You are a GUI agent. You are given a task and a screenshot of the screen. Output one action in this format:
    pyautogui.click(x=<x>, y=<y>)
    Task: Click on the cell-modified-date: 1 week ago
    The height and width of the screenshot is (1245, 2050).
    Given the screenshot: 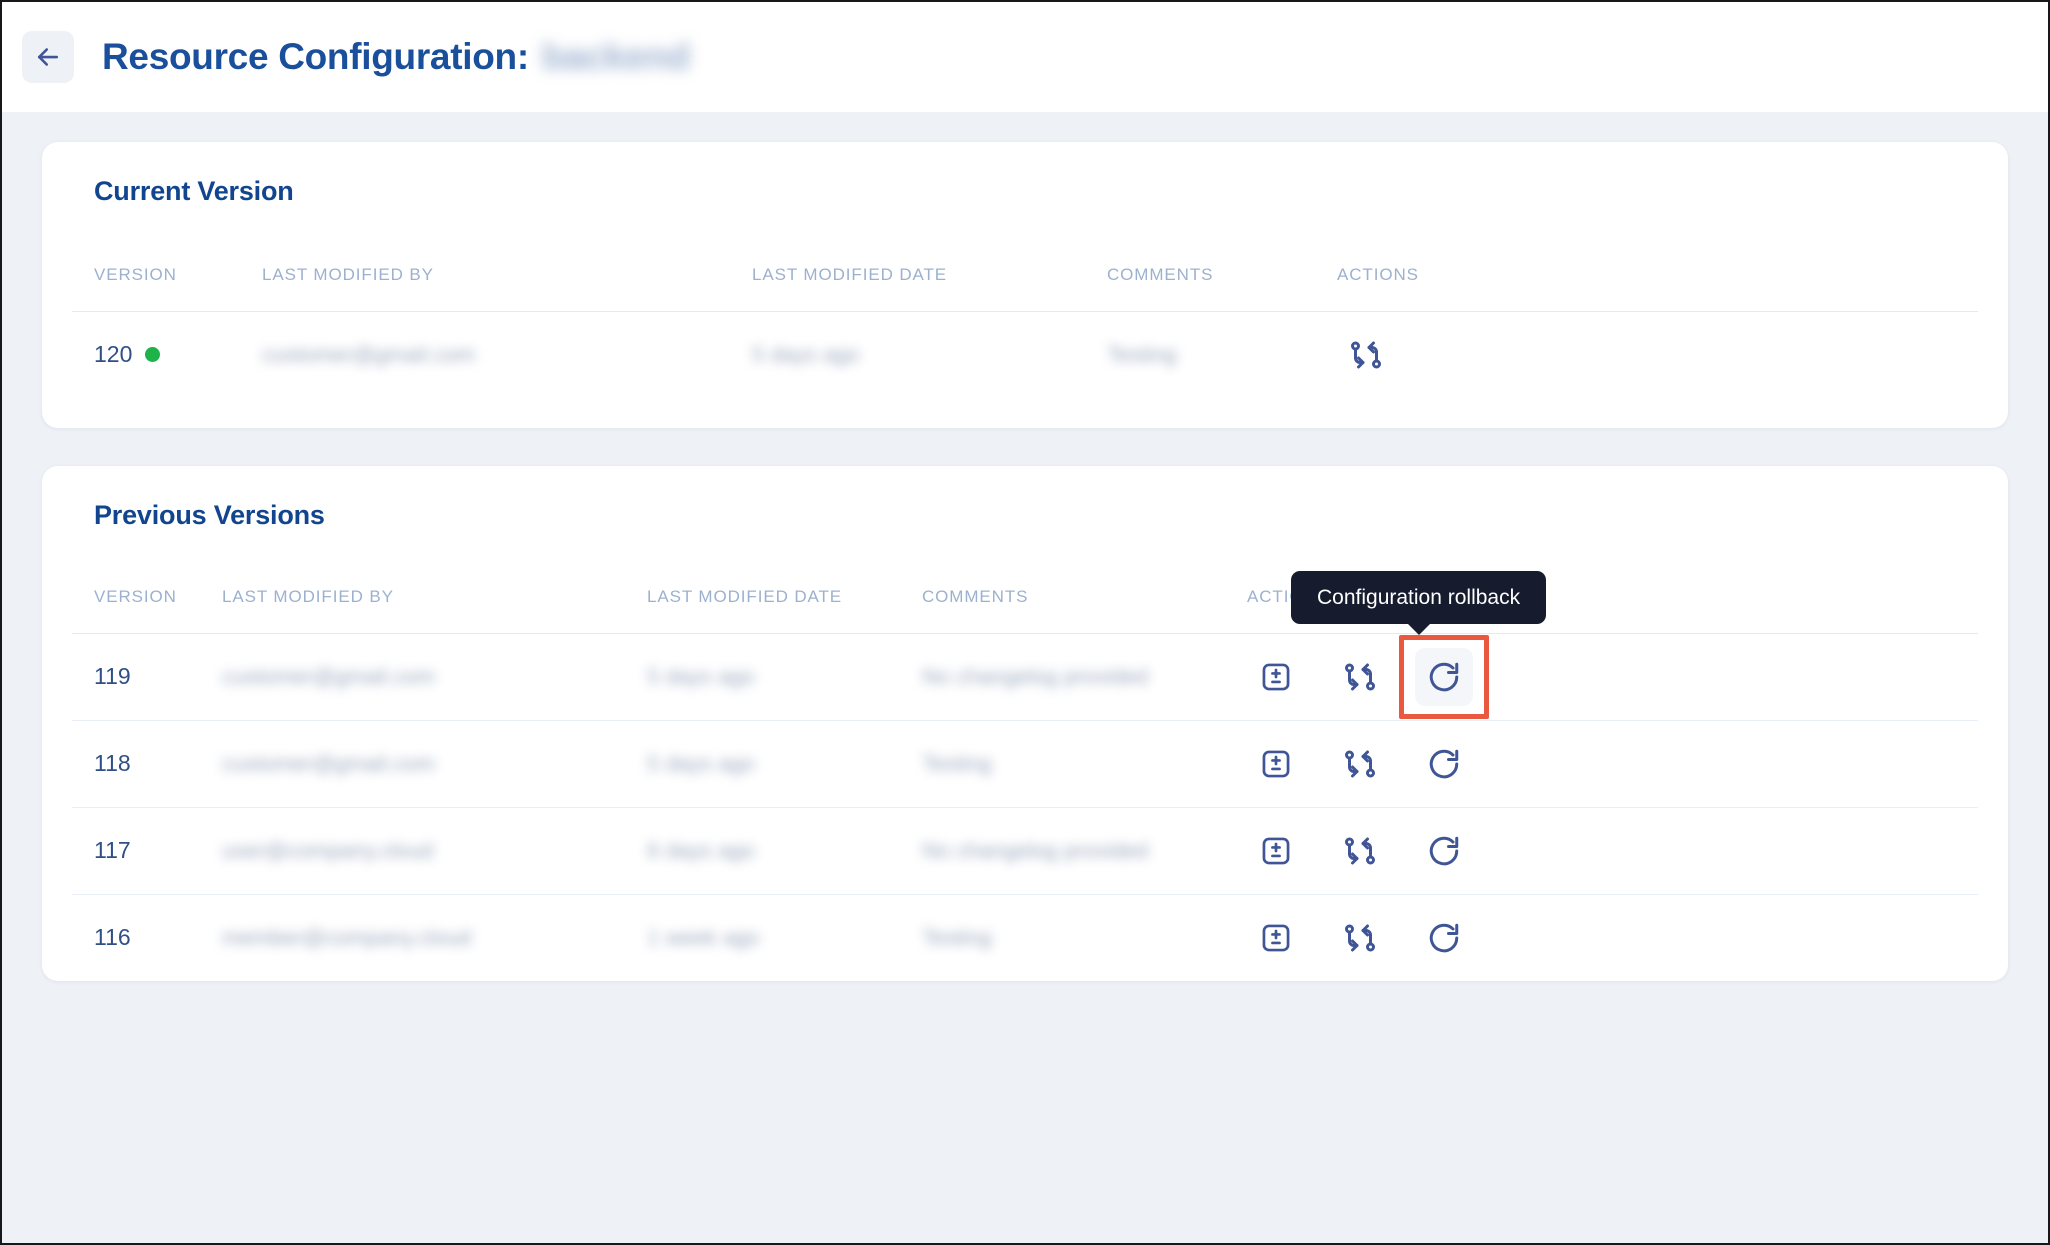 What is the action you would take?
    pyautogui.click(x=784, y=937)
    